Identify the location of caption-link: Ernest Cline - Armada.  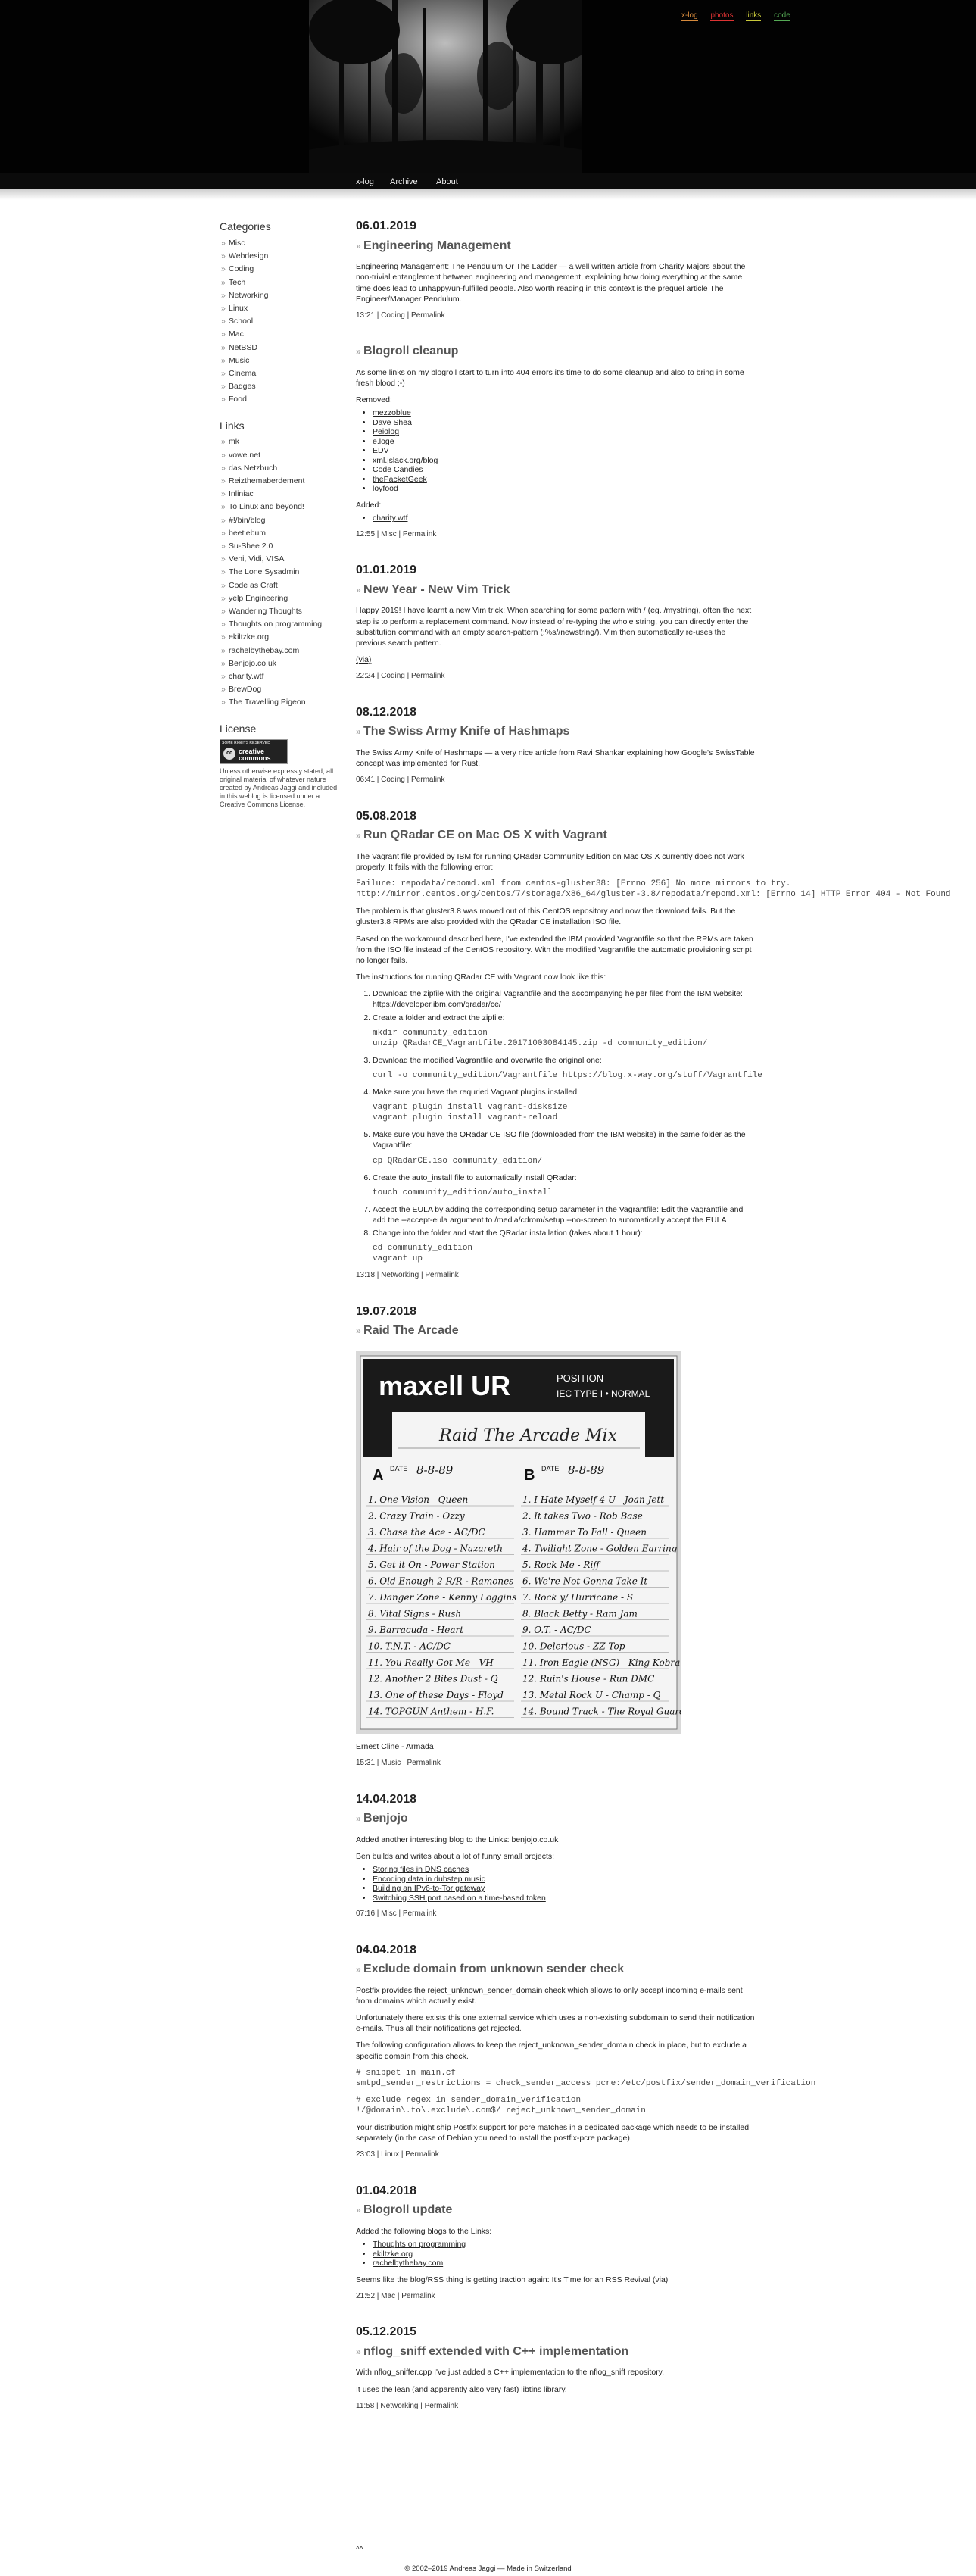
(395, 1747).